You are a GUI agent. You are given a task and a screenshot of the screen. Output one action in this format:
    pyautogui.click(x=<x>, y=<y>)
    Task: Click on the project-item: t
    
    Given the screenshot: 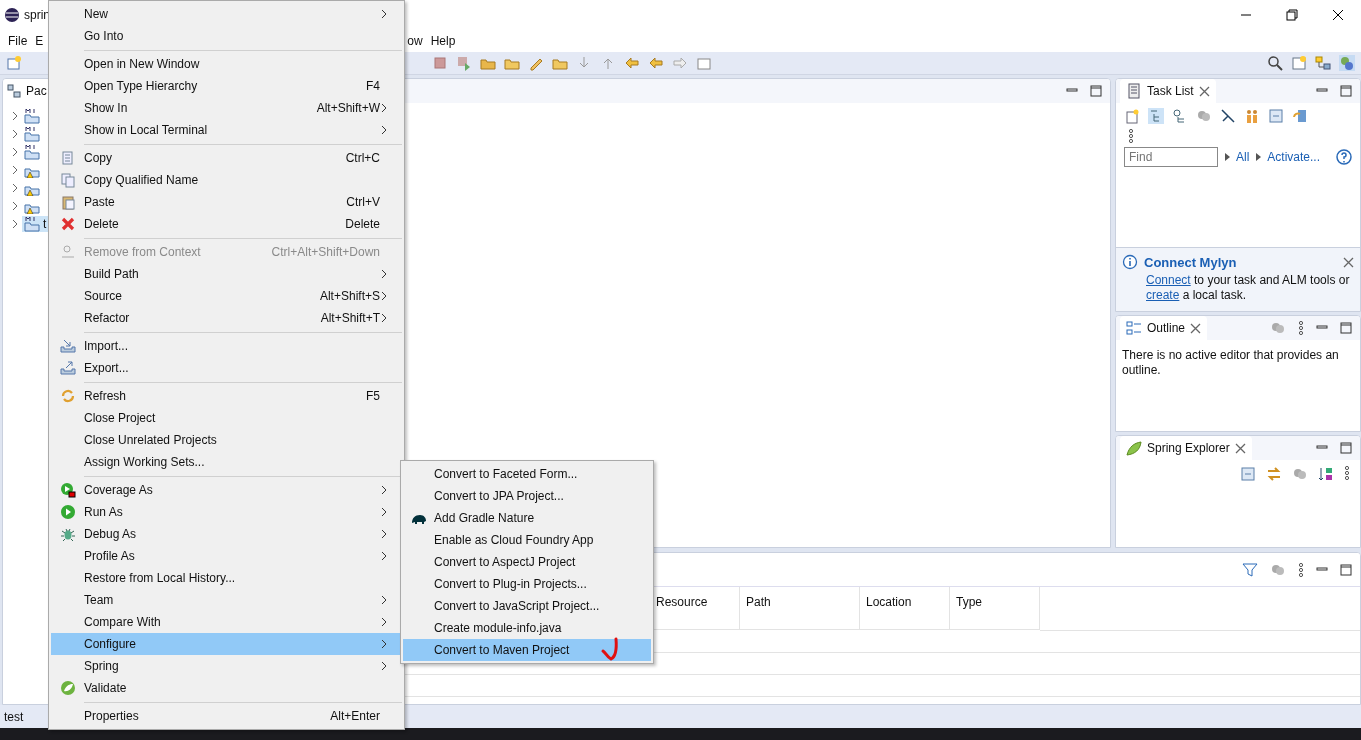 What is the action you would take?
    pyautogui.click(x=35, y=224)
    